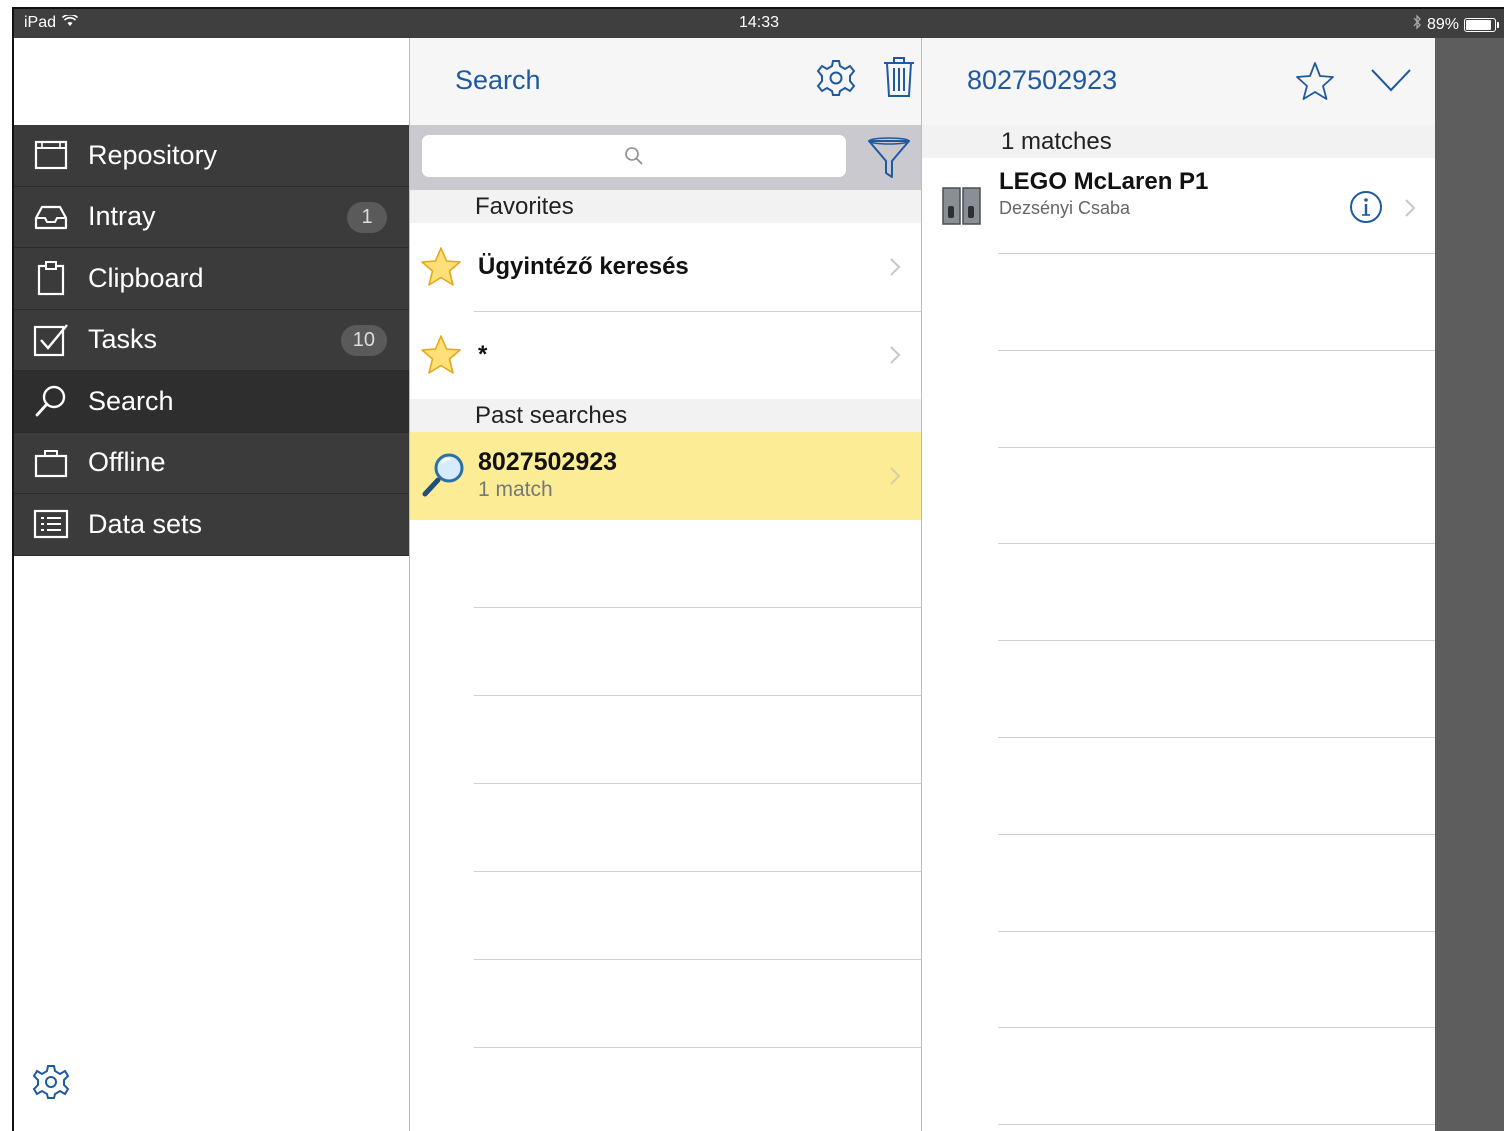  What do you see at coordinates (483, 354) in the screenshot?
I see `favorite-label: *` at bounding box center [483, 354].